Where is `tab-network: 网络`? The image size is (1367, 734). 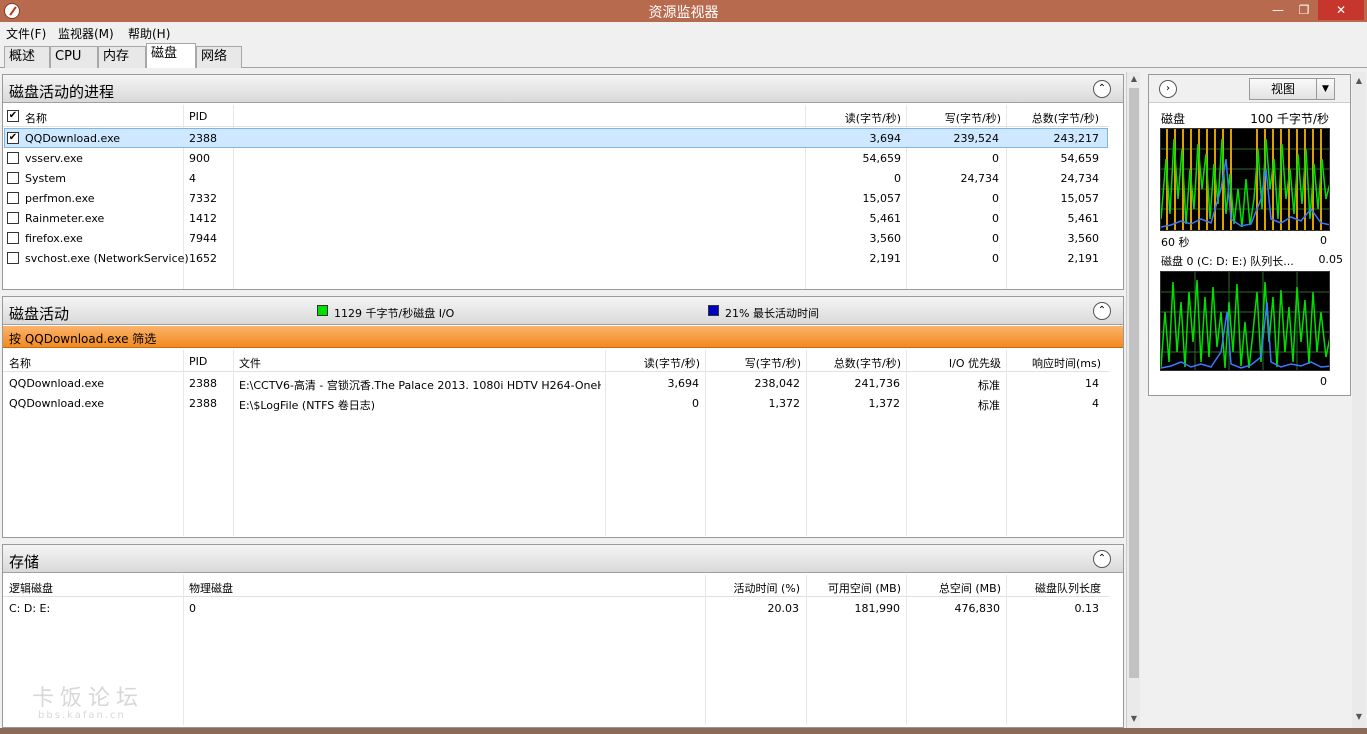
tab-network: 网络 is located at coordinates (219, 57).